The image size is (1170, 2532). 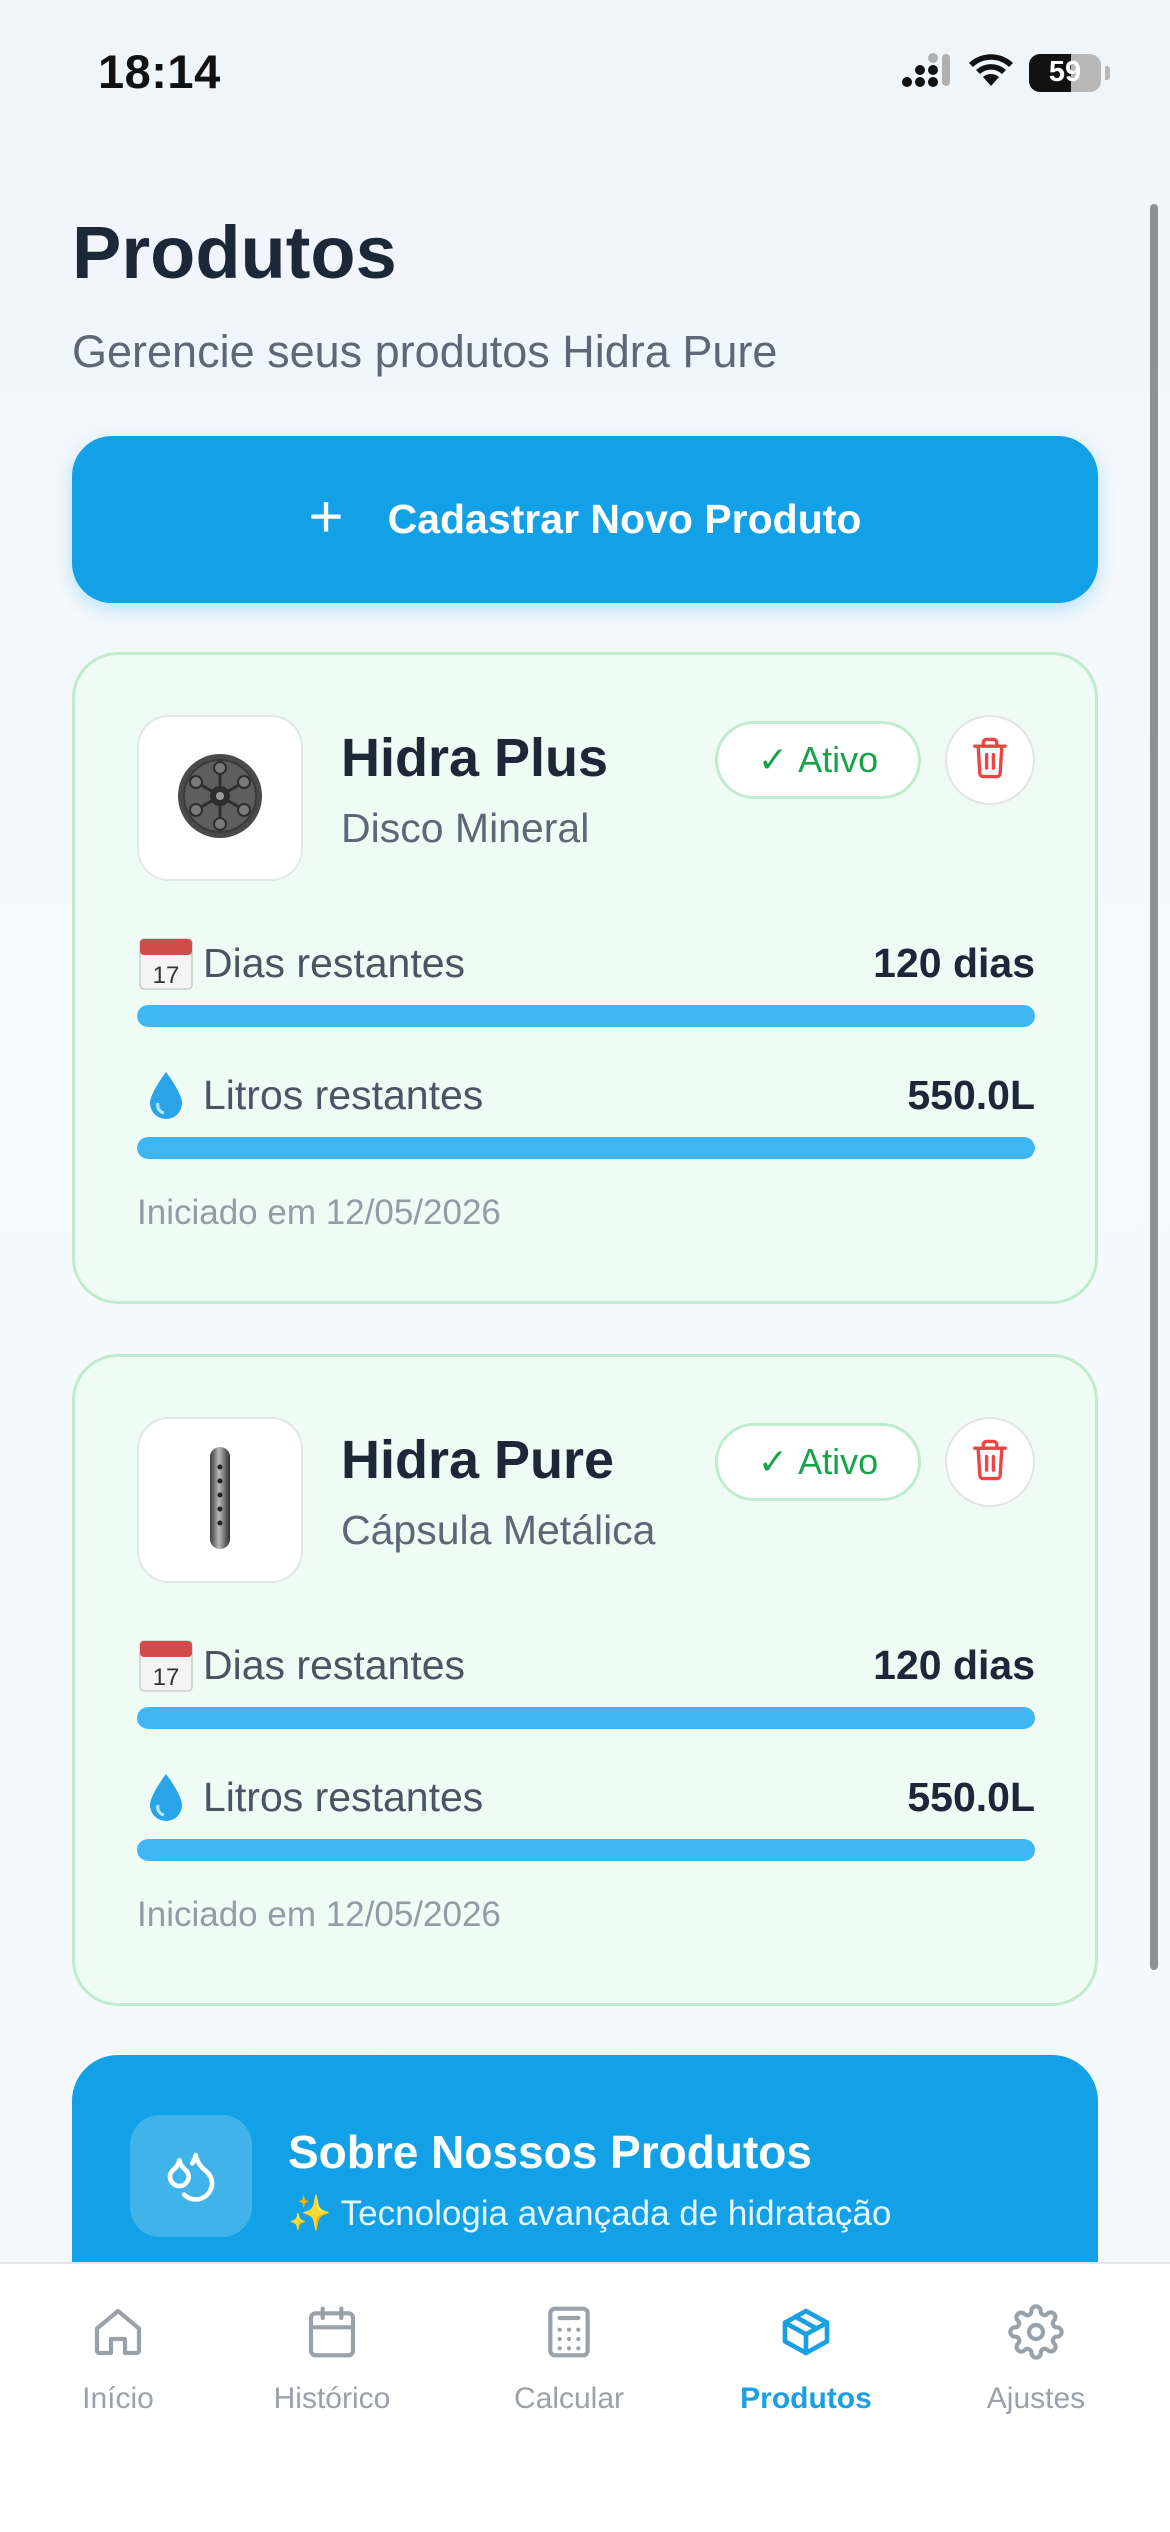 What do you see at coordinates (1154, 1087) in the screenshot?
I see `scroll-indicator` at bounding box center [1154, 1087].